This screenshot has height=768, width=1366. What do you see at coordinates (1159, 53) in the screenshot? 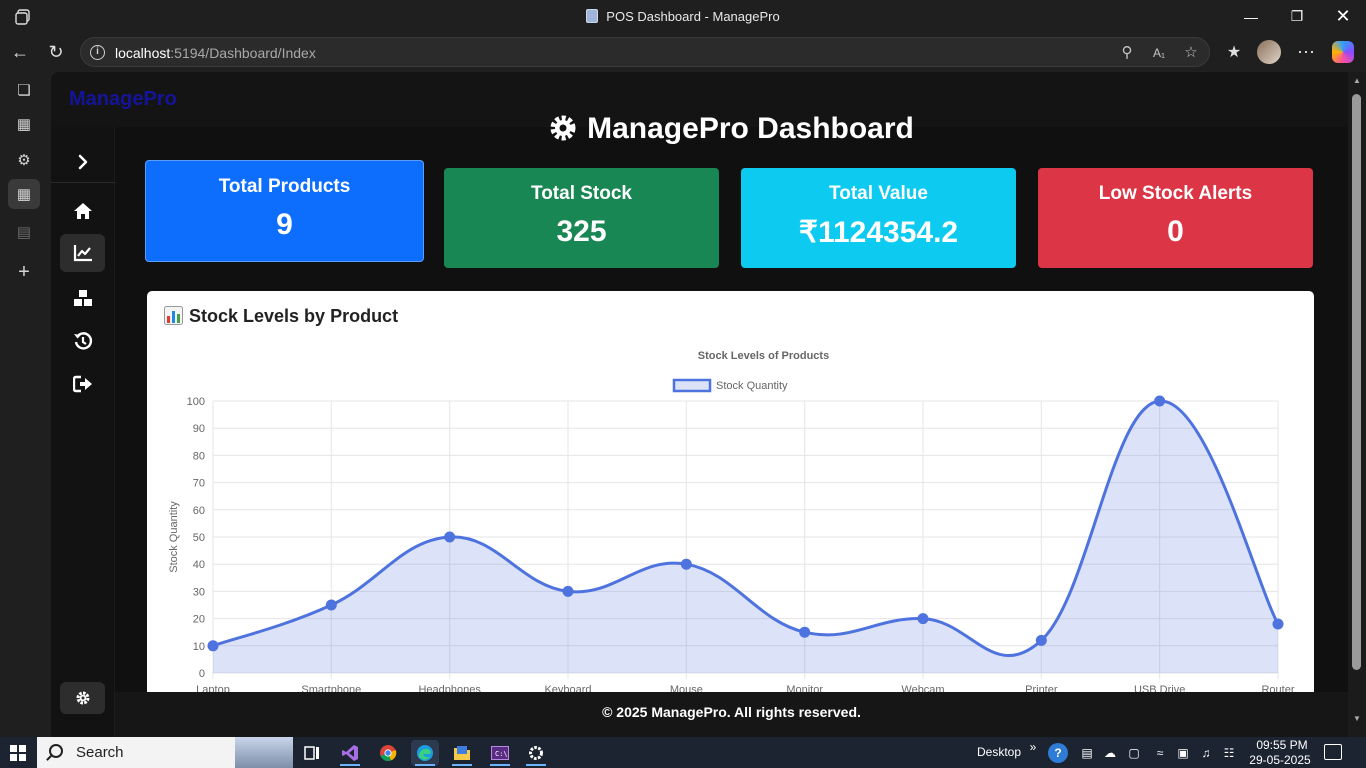
I see `read-aloud-icon: A₁` at bounding box center [1159, 53].